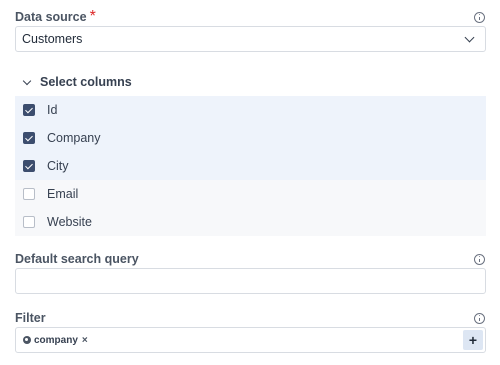 The width and height of the screenshot is (500, 365). Describe the element at coordinates (250, 110) in the screenshot. I see `column-row-id: Id` at that location.